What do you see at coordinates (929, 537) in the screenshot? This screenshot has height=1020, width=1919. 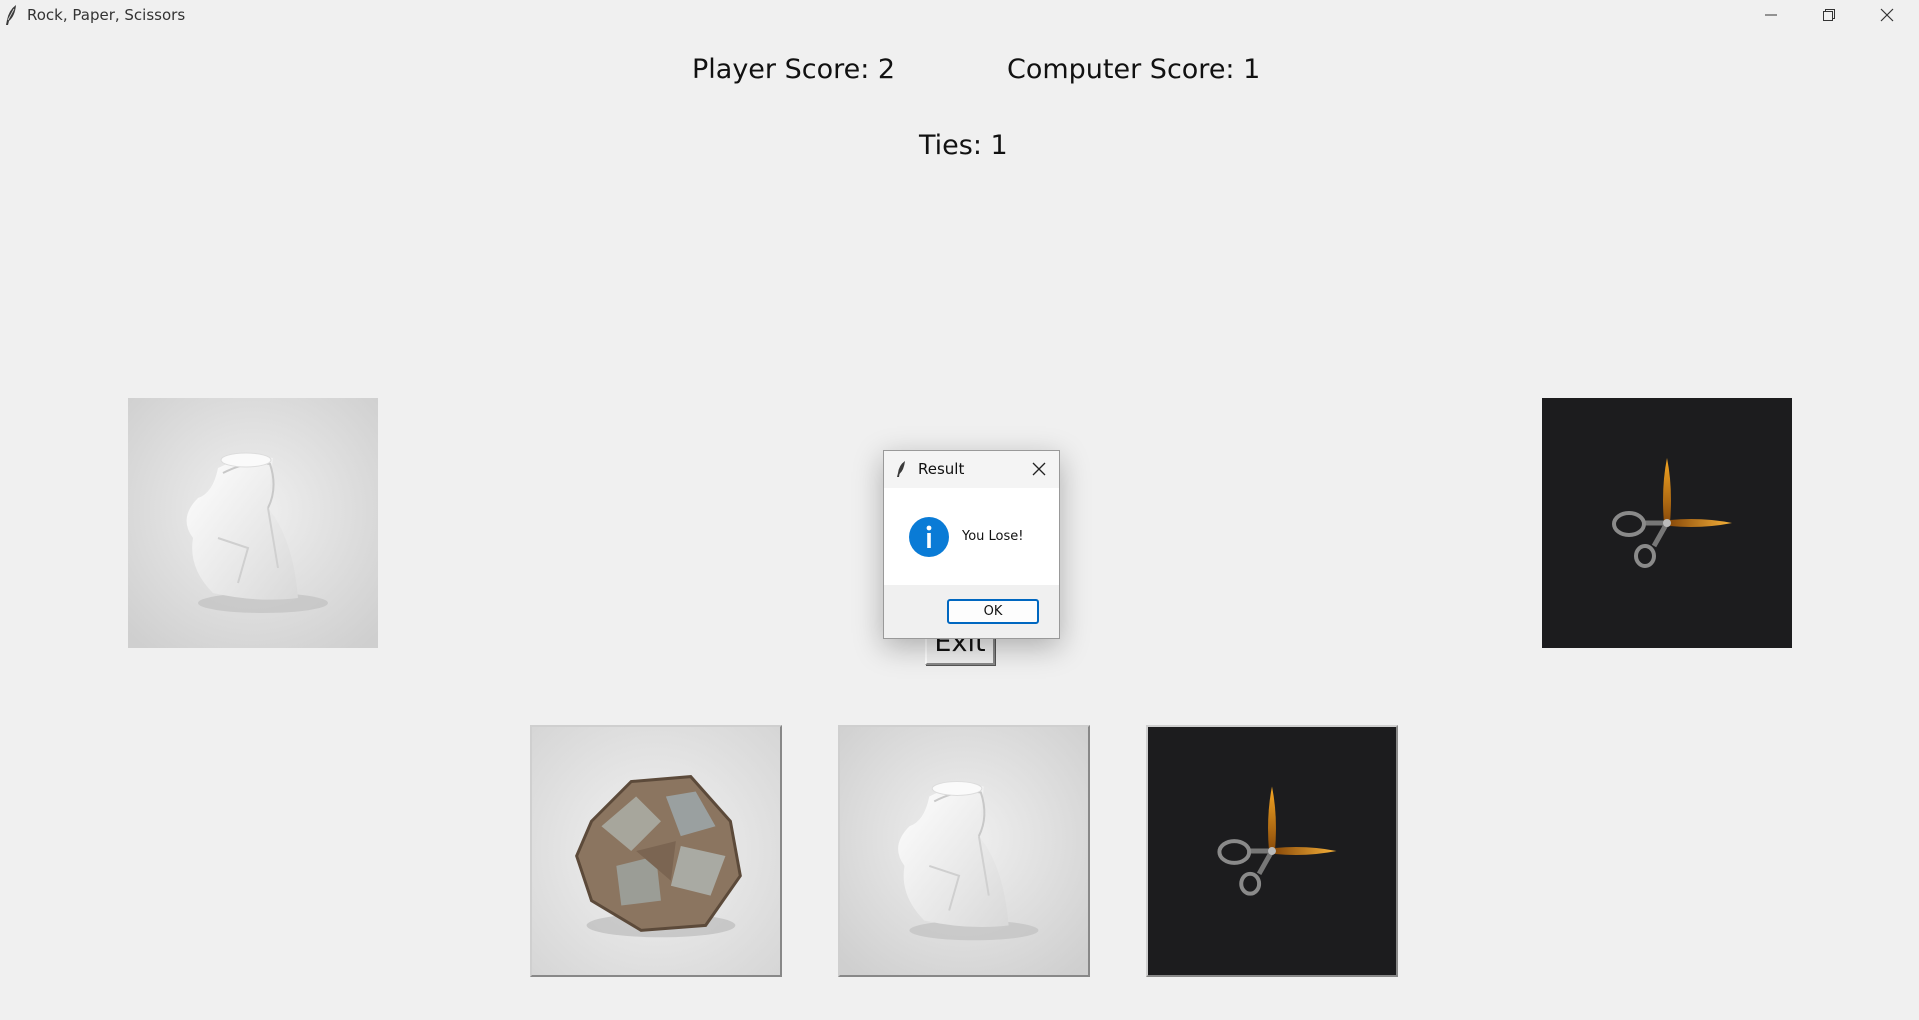 I see `info-icon` at bounding box center [929, 537].